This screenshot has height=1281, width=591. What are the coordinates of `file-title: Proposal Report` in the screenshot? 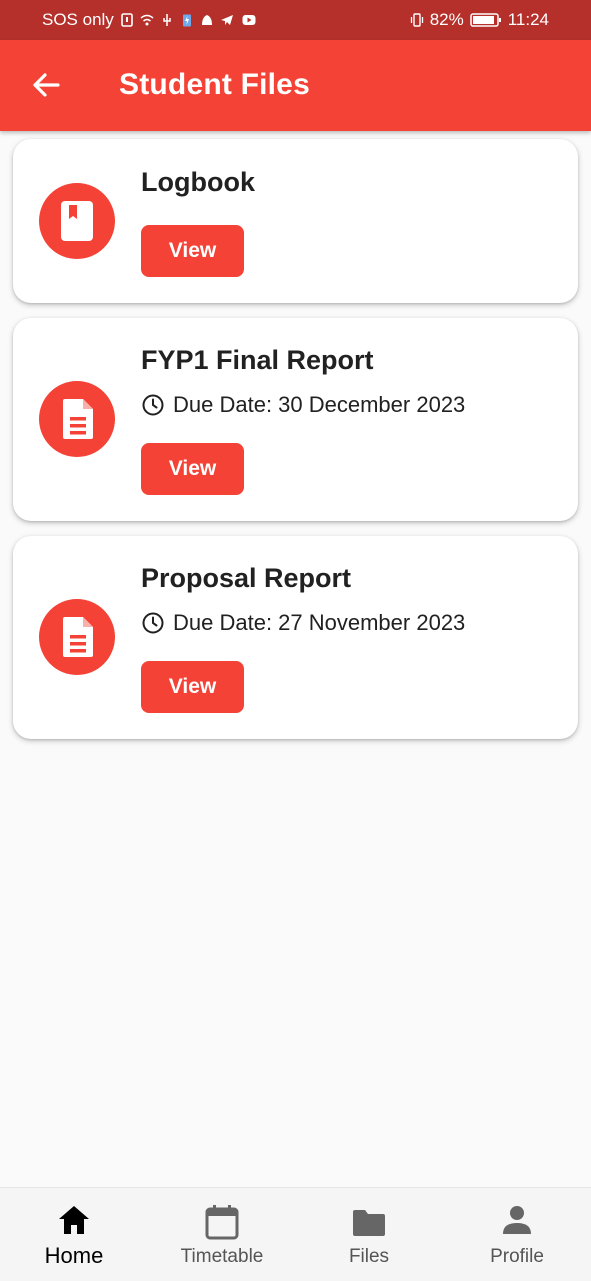 It's located at (246, 578).